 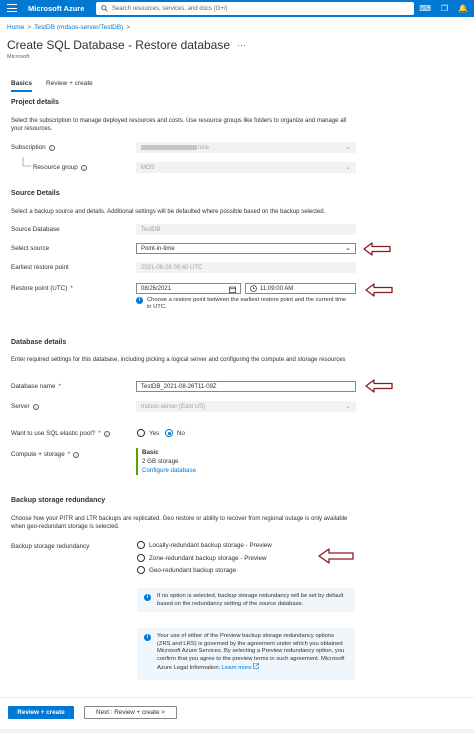 What do you see at coordinates (246, 386) in the screenshot?
I see `database-name-input: TestDB_2021-08-26T11-09Z` at bounding box center [246, 386].